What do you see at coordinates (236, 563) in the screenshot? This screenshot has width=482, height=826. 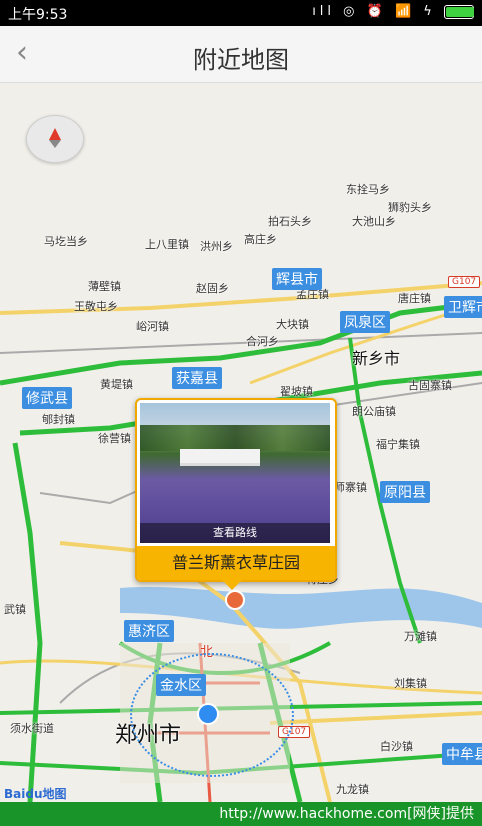 I see `poi-title: 普兰斯薰衣草庄园` at bounding box center [236, 563].